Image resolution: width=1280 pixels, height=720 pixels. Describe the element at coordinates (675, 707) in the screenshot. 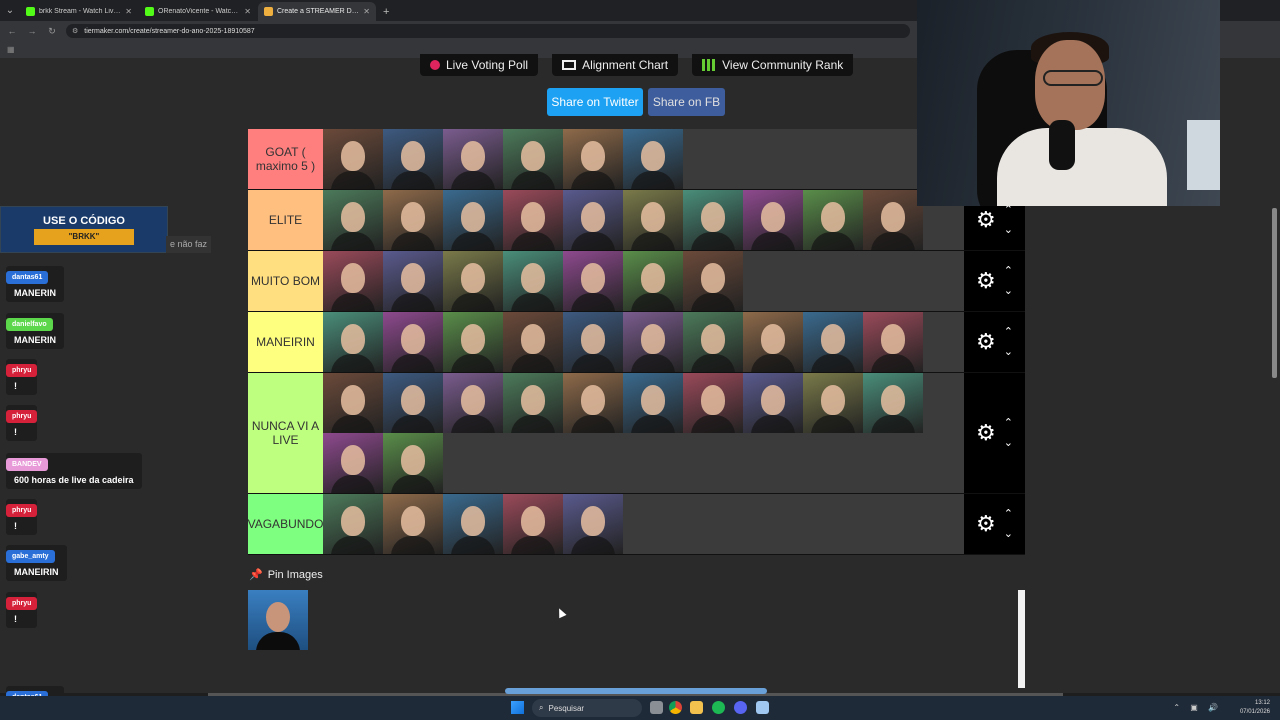

I see `chrome-icon` at that location.